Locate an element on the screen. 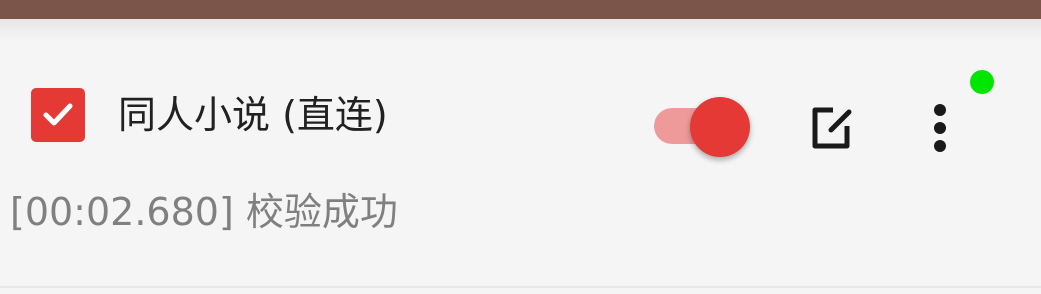 The image size is (1041, 294). next-list-item-edge is located at coordinates (520, 291).